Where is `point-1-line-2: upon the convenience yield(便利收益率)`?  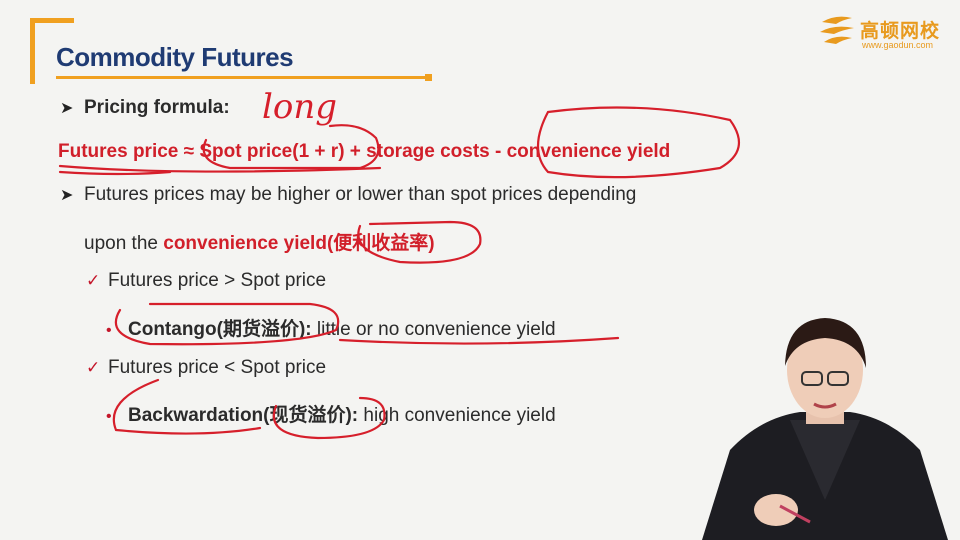
point-1-line-2: upon the convenience yield(便利收益率) is located at coordinates (259, 241).